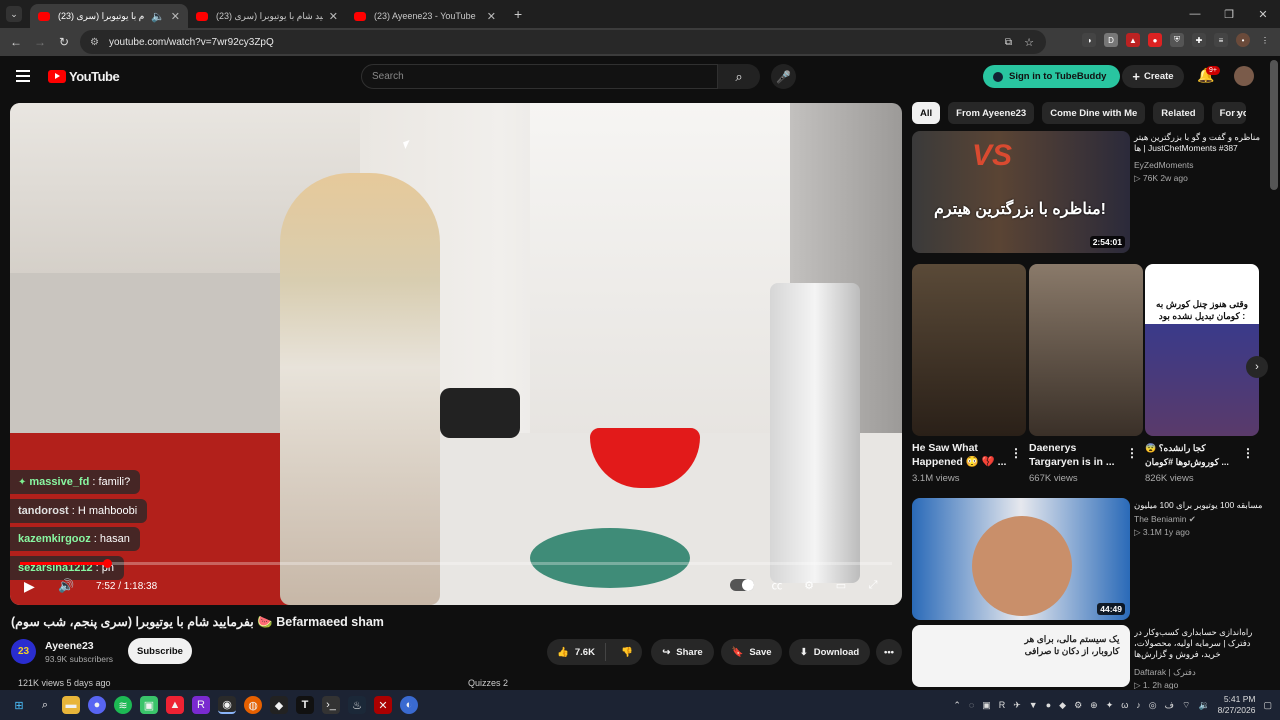  I want to click on autoplay-toggle-icon, so click(742, 585).